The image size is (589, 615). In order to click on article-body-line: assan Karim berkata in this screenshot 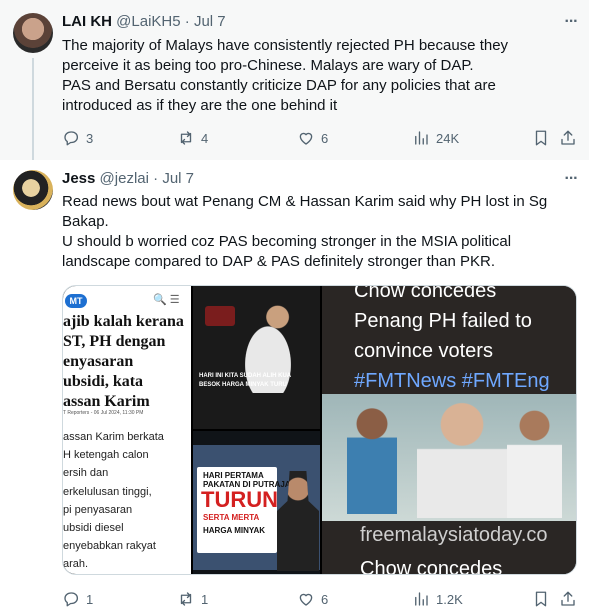, I will do `click(113, 437)`.